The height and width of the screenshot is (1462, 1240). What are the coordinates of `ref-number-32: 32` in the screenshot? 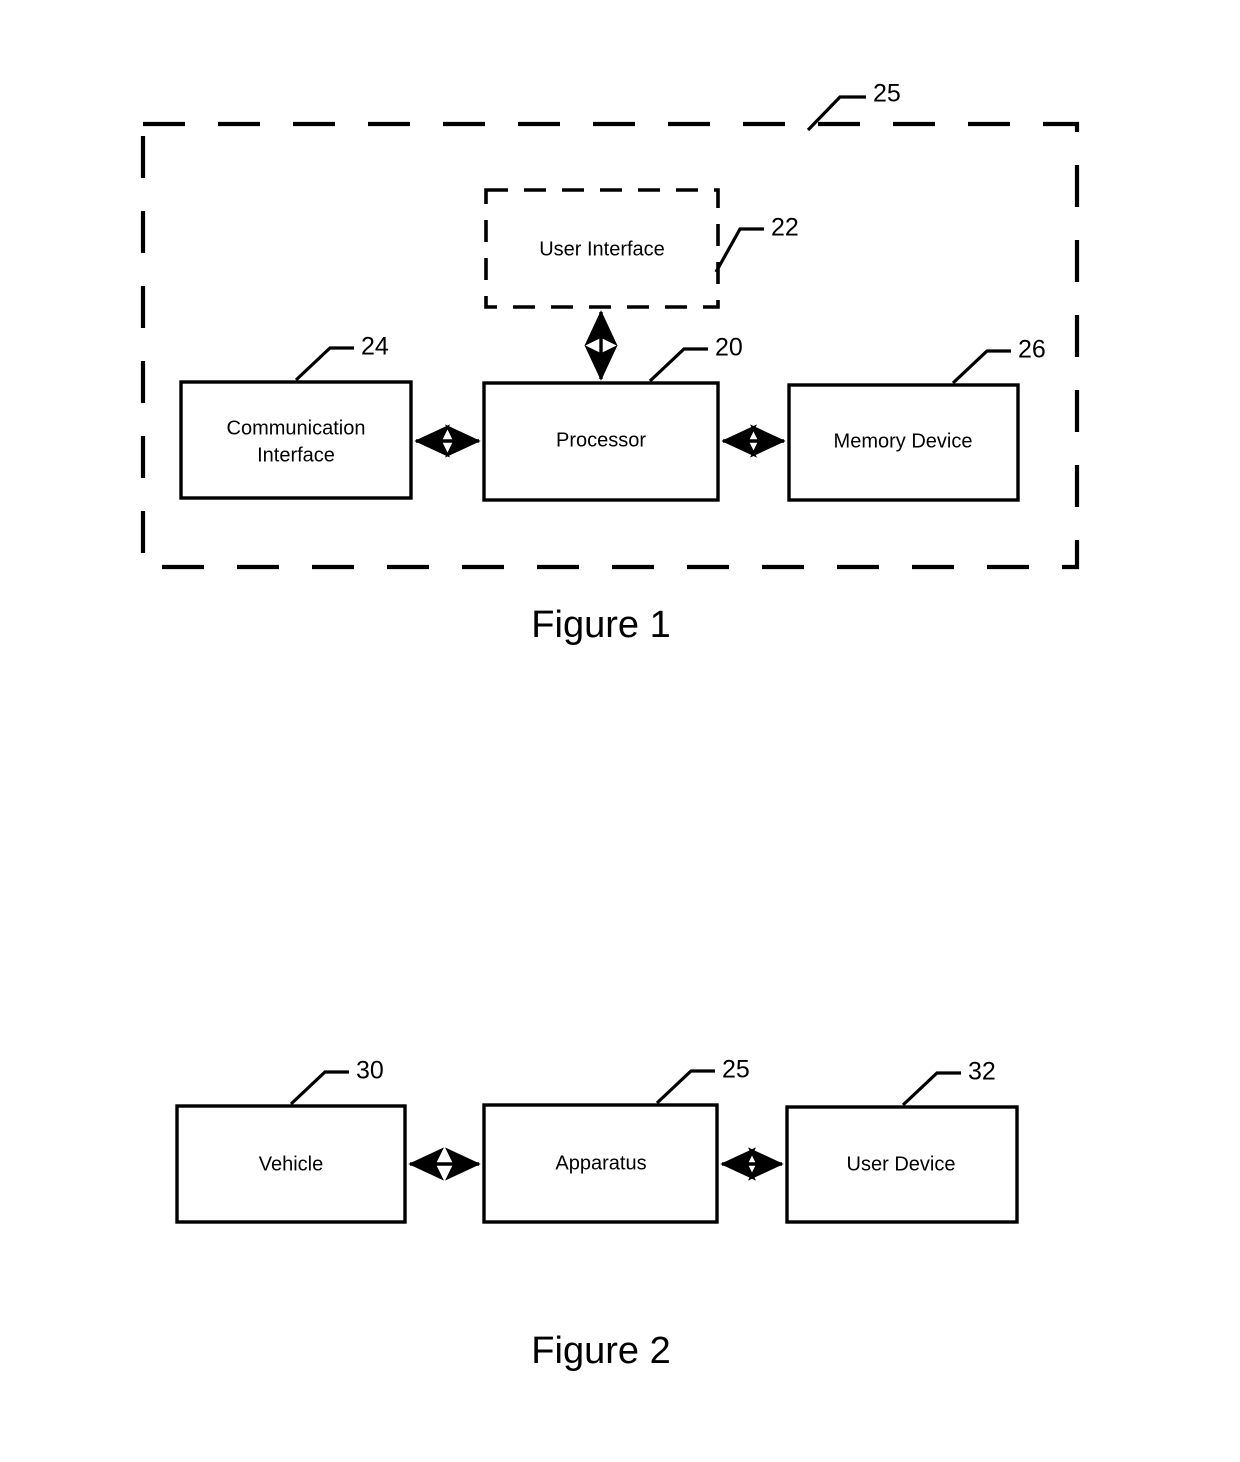 It's located at (982, 1072).